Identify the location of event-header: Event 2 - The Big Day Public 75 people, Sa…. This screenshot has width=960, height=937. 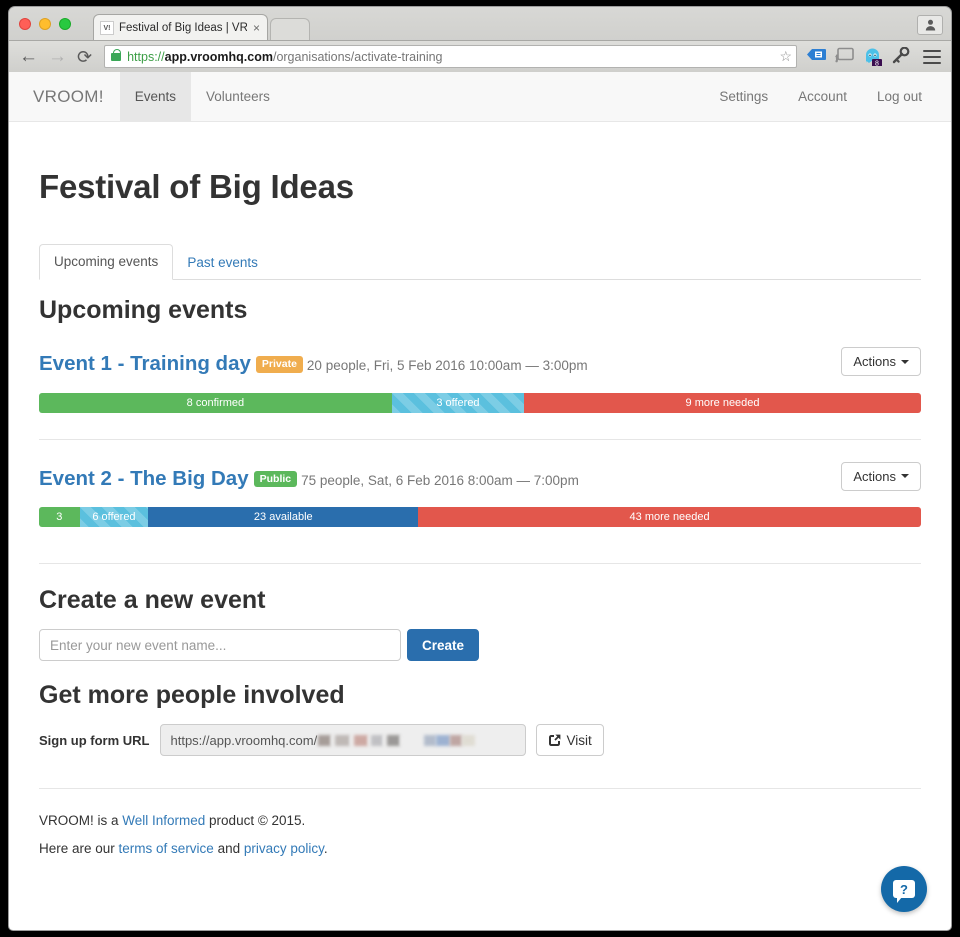
(480, 479).